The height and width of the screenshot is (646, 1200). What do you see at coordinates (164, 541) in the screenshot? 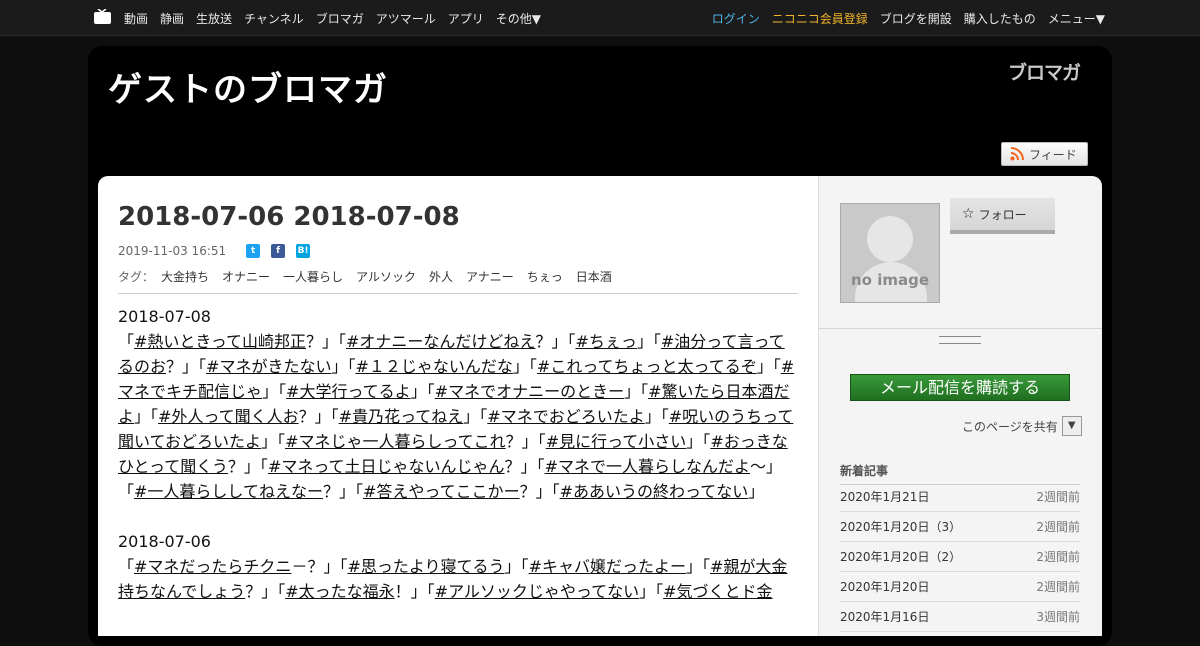
I see `section-date: 2018-07-06` at bounding box center [164, 541].